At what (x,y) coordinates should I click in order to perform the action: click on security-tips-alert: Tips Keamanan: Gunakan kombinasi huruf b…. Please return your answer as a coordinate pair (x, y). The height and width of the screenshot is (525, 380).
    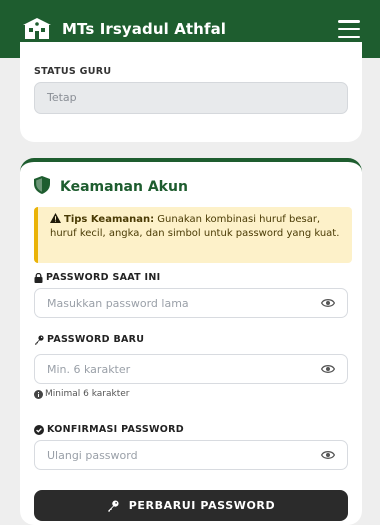
    Looking at the image, I should click on (193, 235).